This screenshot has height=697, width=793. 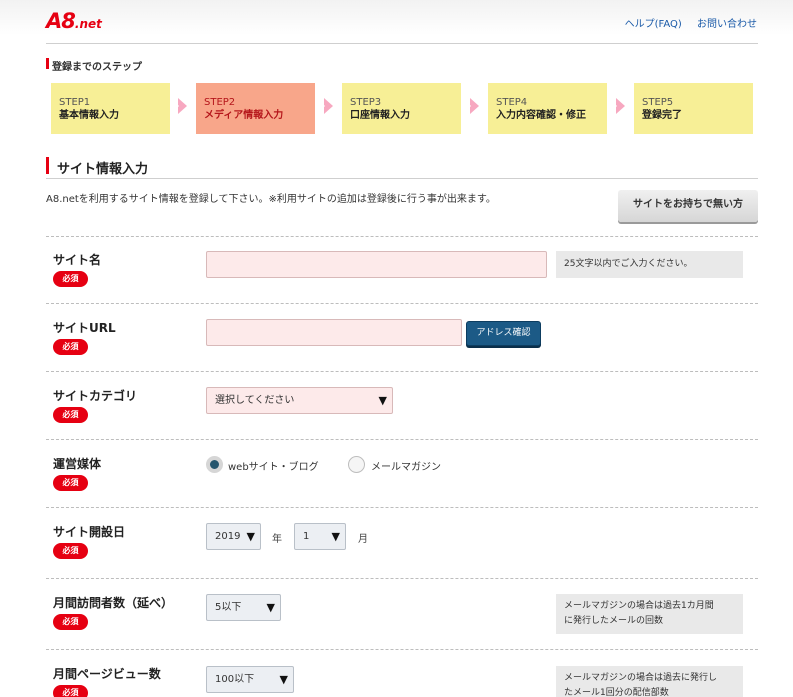 What do you see at coordinates (616, 692) in the screenshot?
I see `hint-line: たメール1回分の配信部数` at bounding box center [616, 692].